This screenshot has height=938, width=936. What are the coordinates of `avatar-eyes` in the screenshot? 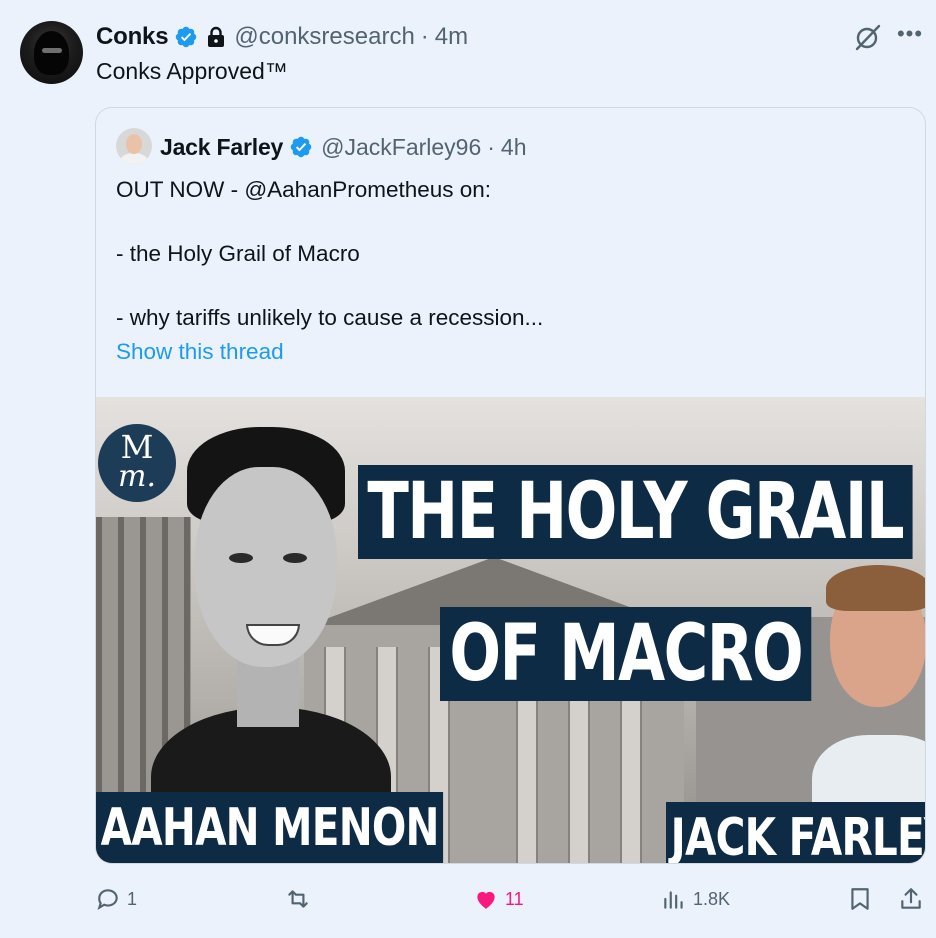 It's located at (52, 50).